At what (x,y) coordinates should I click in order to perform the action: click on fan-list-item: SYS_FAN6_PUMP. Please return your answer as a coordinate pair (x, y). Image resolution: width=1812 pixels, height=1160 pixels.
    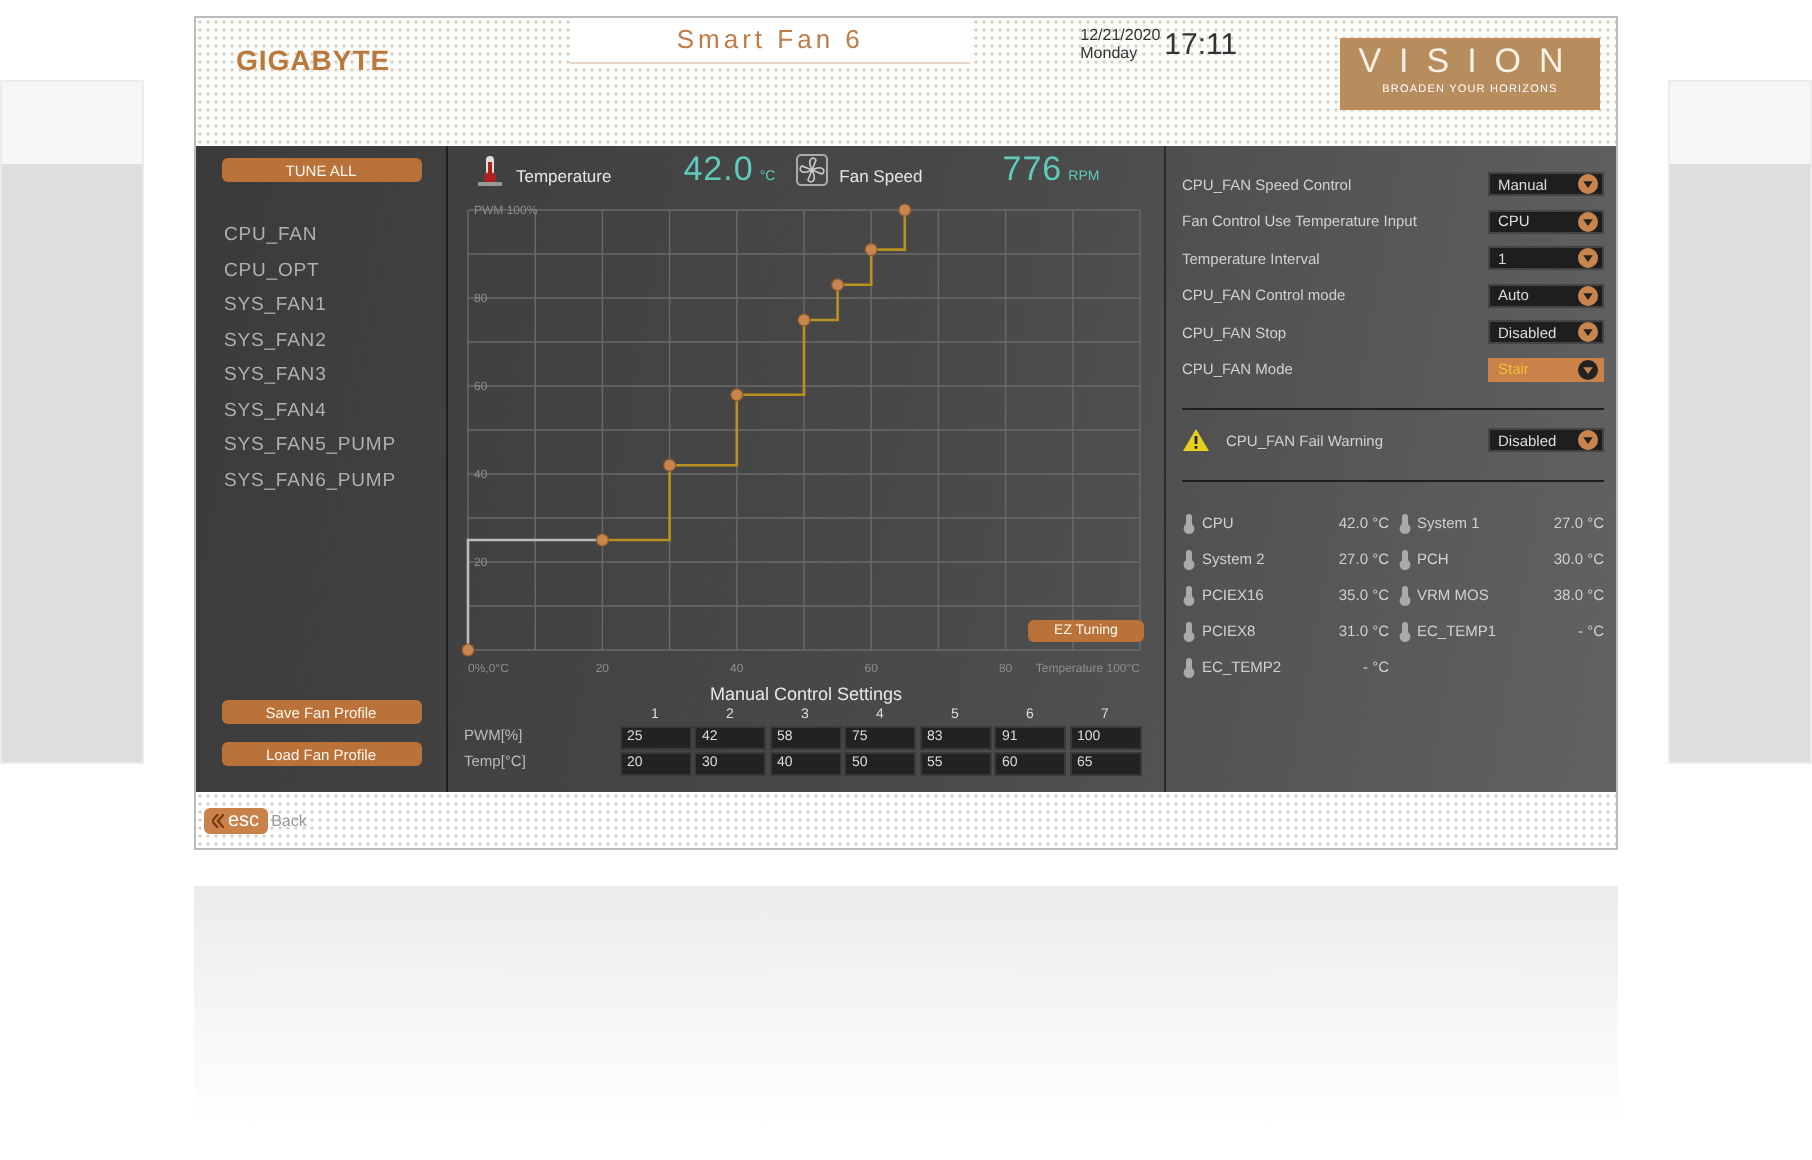
    Looking at the image, I should click on (335, 481).